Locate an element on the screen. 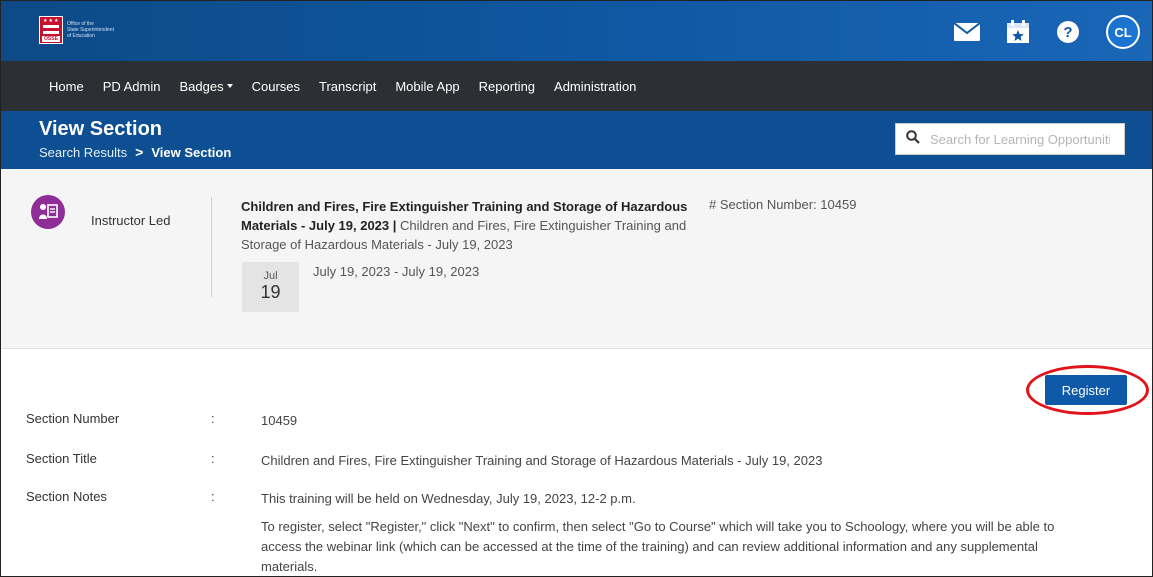 This screenshot has width=1153, height=577. course-type-label: Instructor Led is located at coordinates (131, 220).